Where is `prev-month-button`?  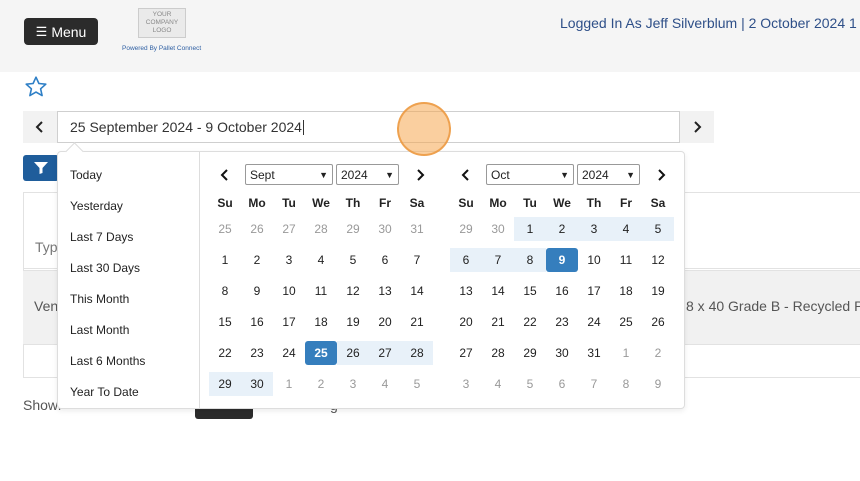 prev-month-button is located at coordinates (225, 175).